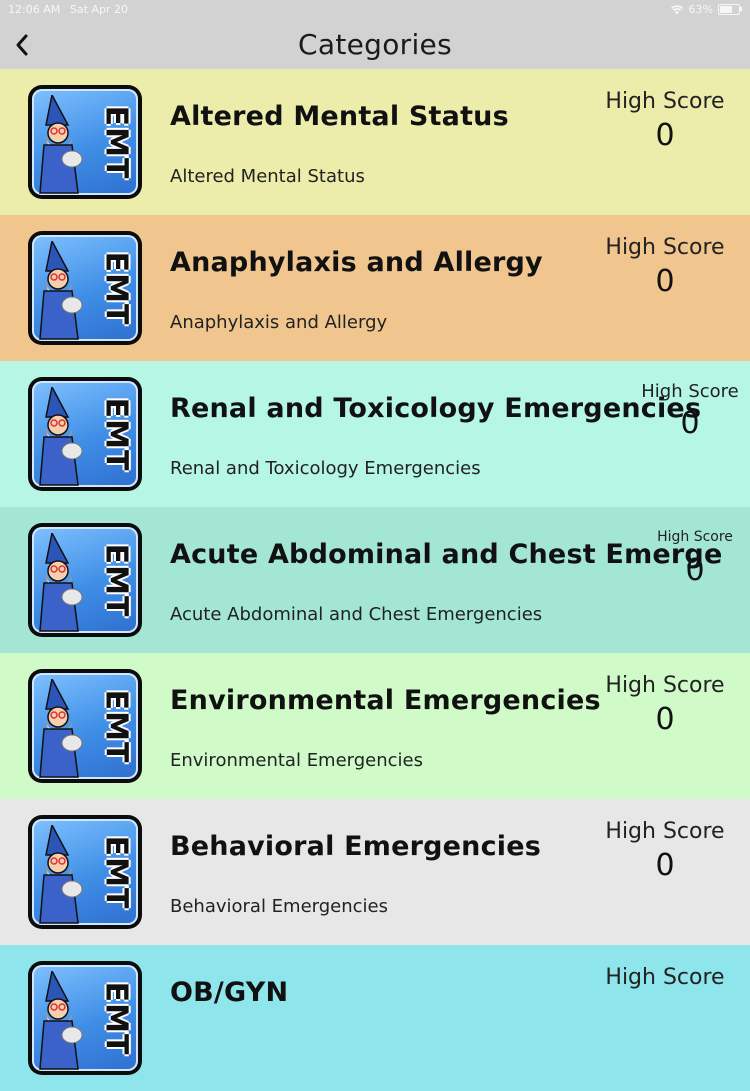 Image resolution: width=750 pixels, height=1091 pixels. What do you see at coordinates (356, 262) in the screenshot?
I see `category-title: Anaphylaxis and Allergy` at bounding box center [356, 262].